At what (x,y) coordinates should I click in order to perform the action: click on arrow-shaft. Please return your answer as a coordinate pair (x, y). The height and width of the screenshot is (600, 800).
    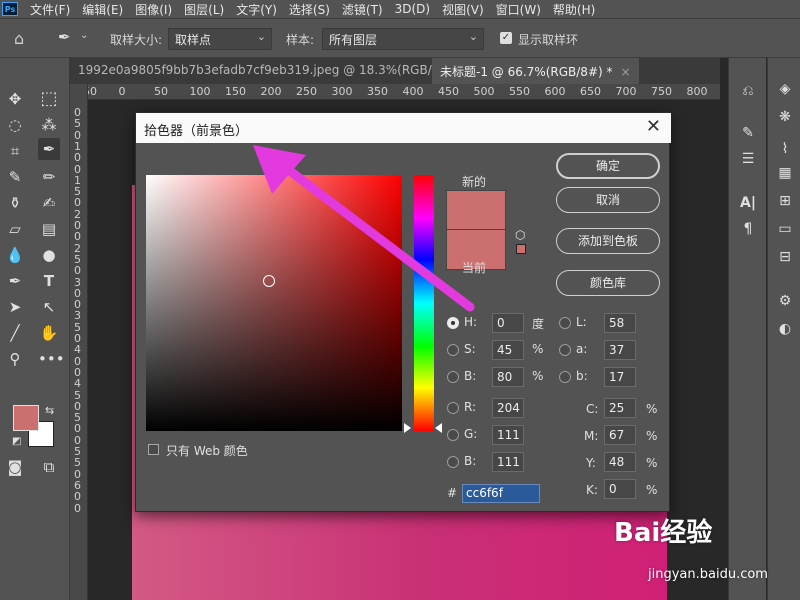
    Looking at the image, I should click on (376, 236).